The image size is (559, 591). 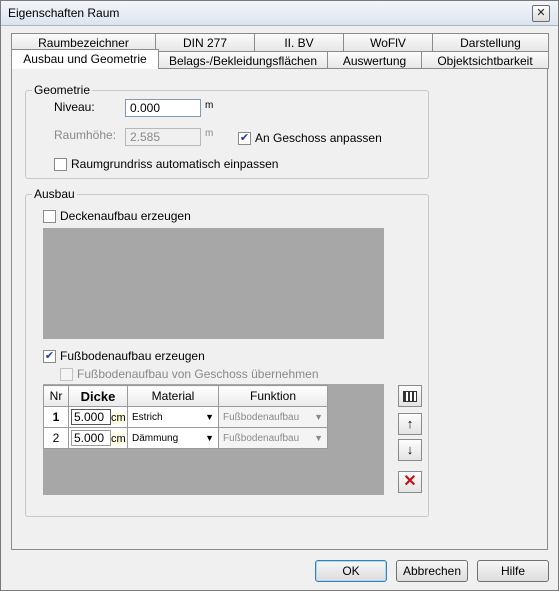 I want to click on an-geschoss-checkbox: ✔, so click(x=244, y=138).